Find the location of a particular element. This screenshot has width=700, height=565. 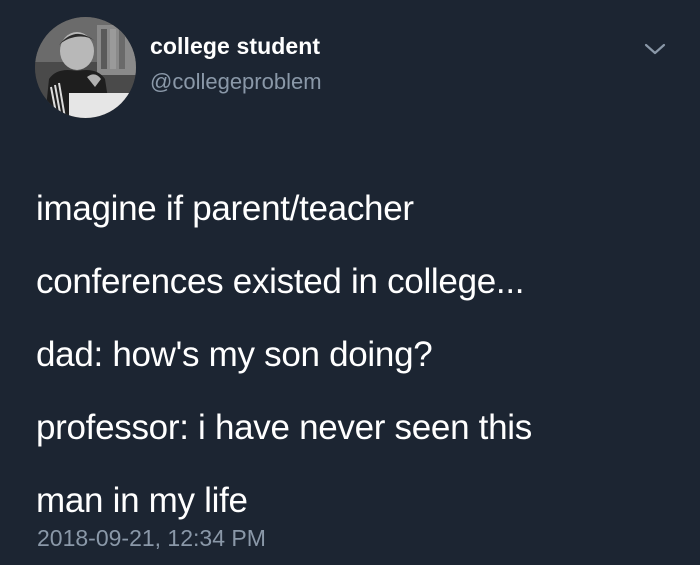

author-name: college student is located at coordinates (235, 46).